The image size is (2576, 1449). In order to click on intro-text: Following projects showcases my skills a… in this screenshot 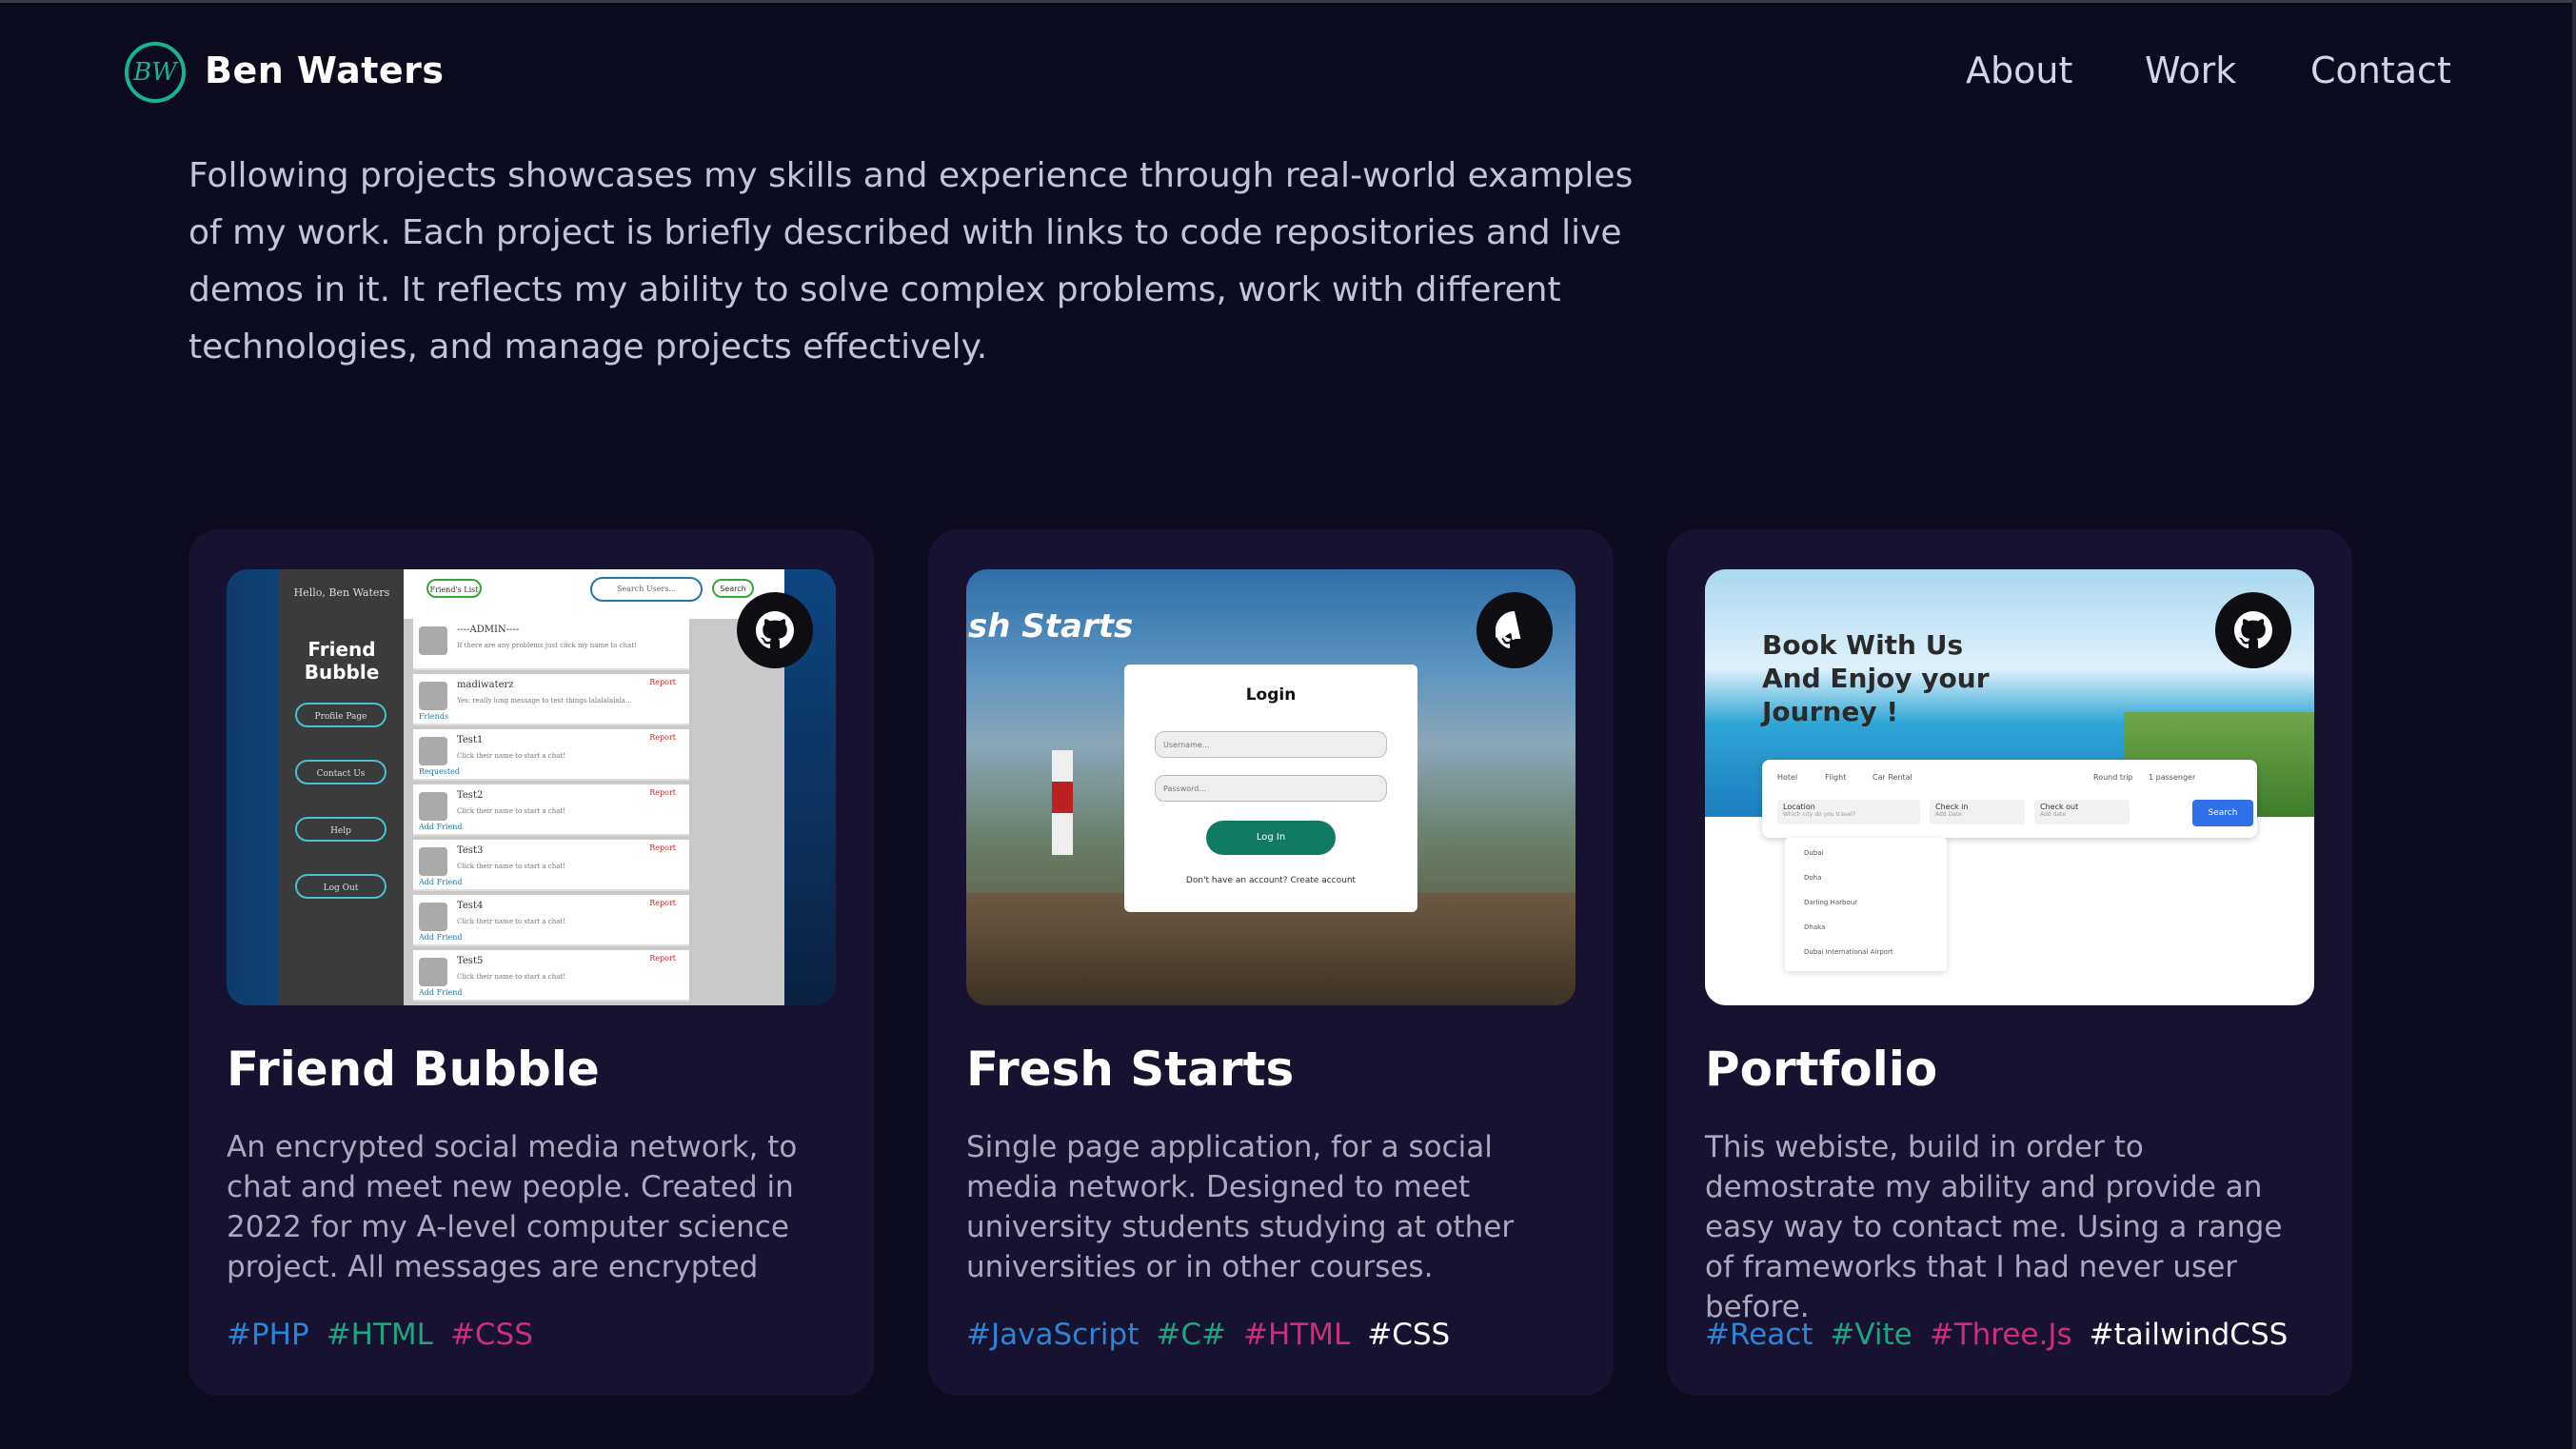, I will do `click(911, 261)`.